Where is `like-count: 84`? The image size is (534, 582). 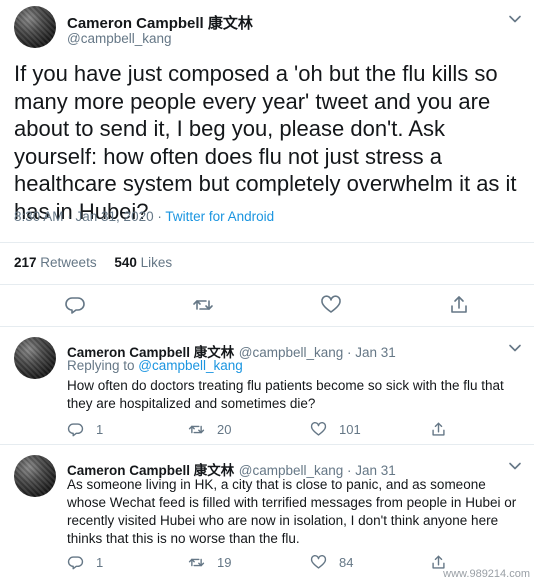 like-count: 84 is located at coordinates (346, 562).